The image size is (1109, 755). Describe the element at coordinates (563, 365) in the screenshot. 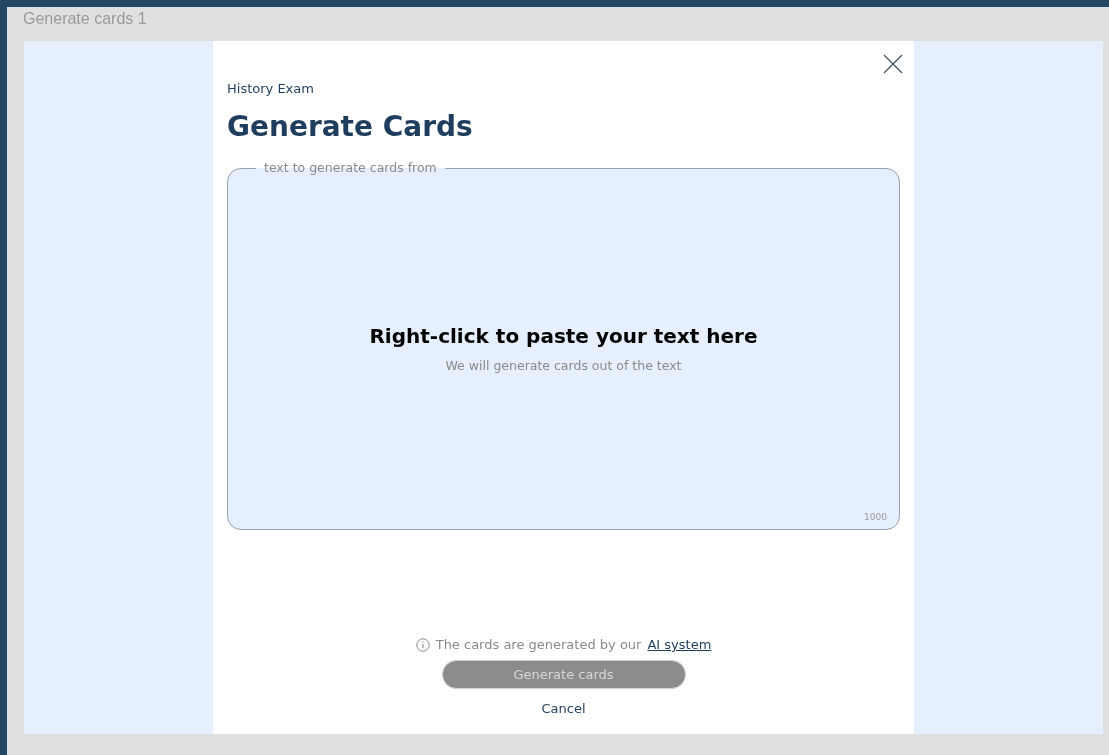

I see `paste-prompt-subtitle: We will generate cards out of the text` at that location.